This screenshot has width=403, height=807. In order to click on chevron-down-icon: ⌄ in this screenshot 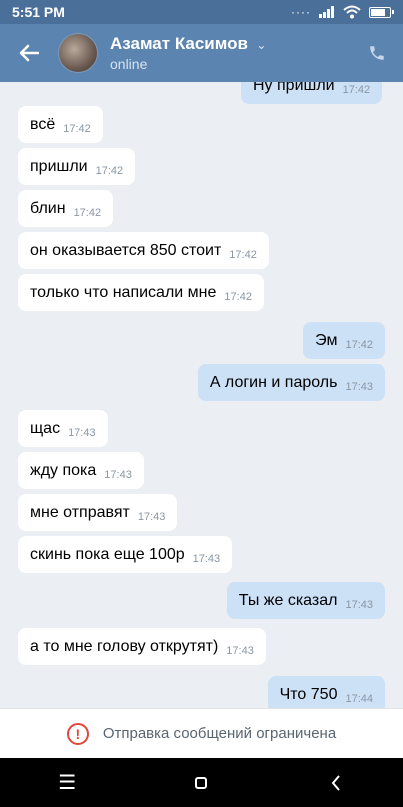, I will do `click(261, 45)`.